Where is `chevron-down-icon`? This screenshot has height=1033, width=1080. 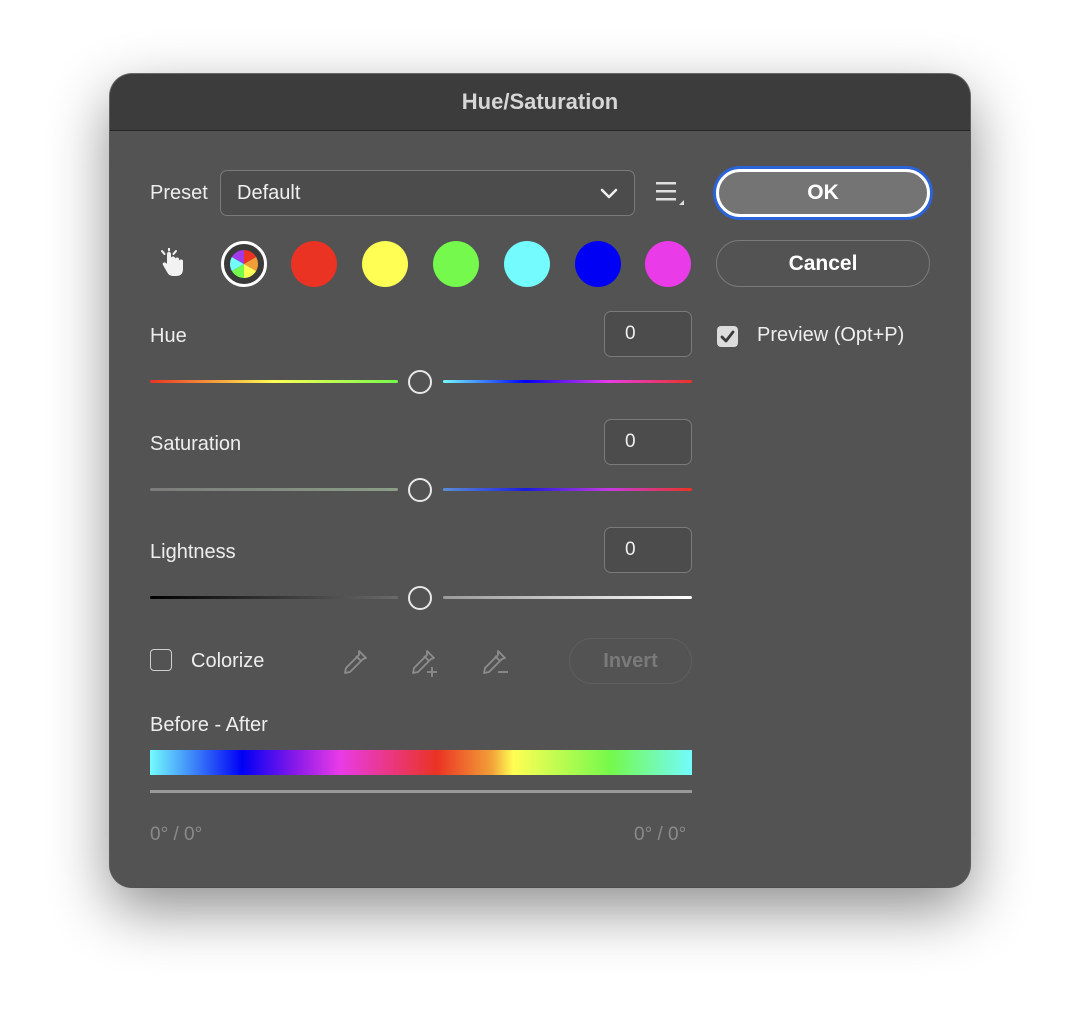
chevron-down-icon is located at coordinates (609, 193).